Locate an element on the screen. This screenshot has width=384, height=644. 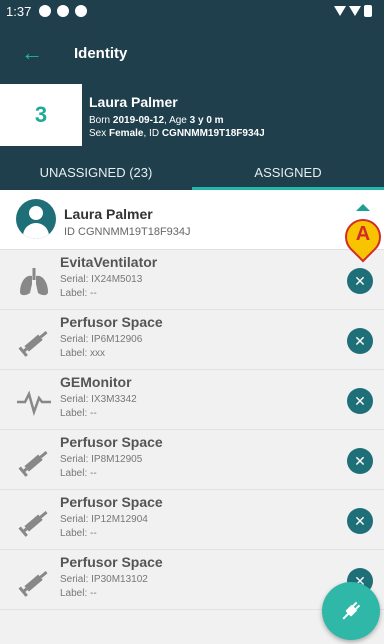
tab-unassigned: UNASSIGNED (23) is located at coordinates (96, 172).